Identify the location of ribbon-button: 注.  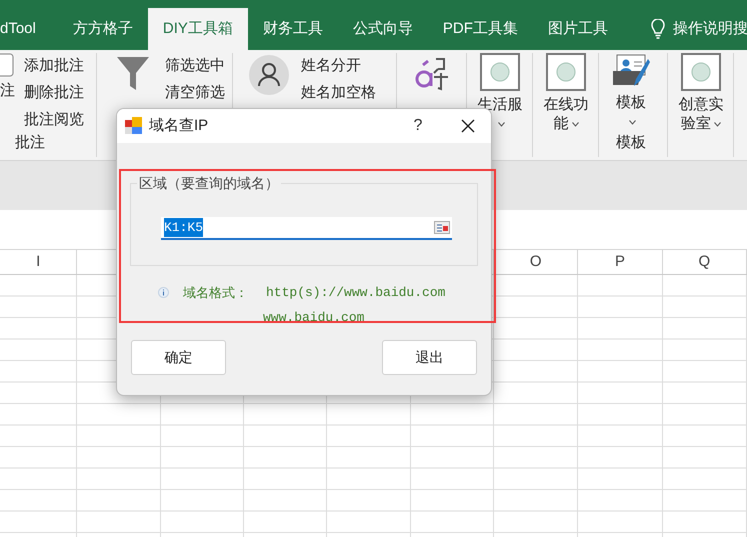
(7, 93).